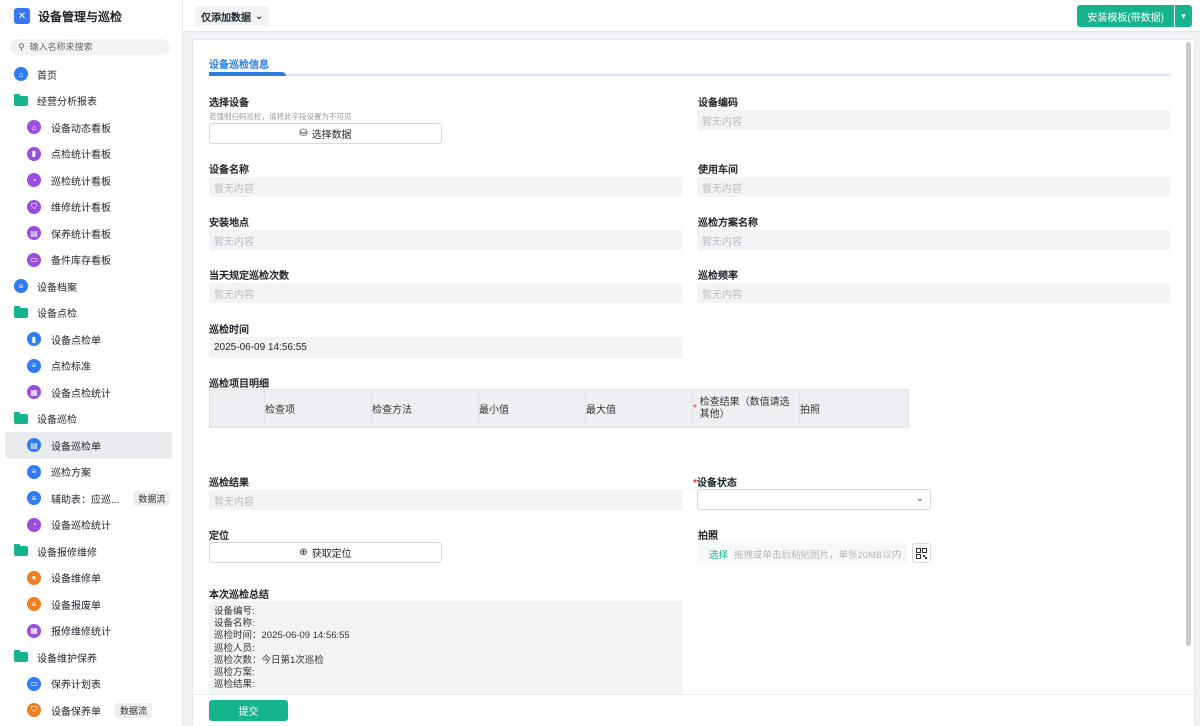  Describe the element at coordinates (91, 366) in the screenshot. I see `sidebar-item: ≡ 点检标准` at that location.